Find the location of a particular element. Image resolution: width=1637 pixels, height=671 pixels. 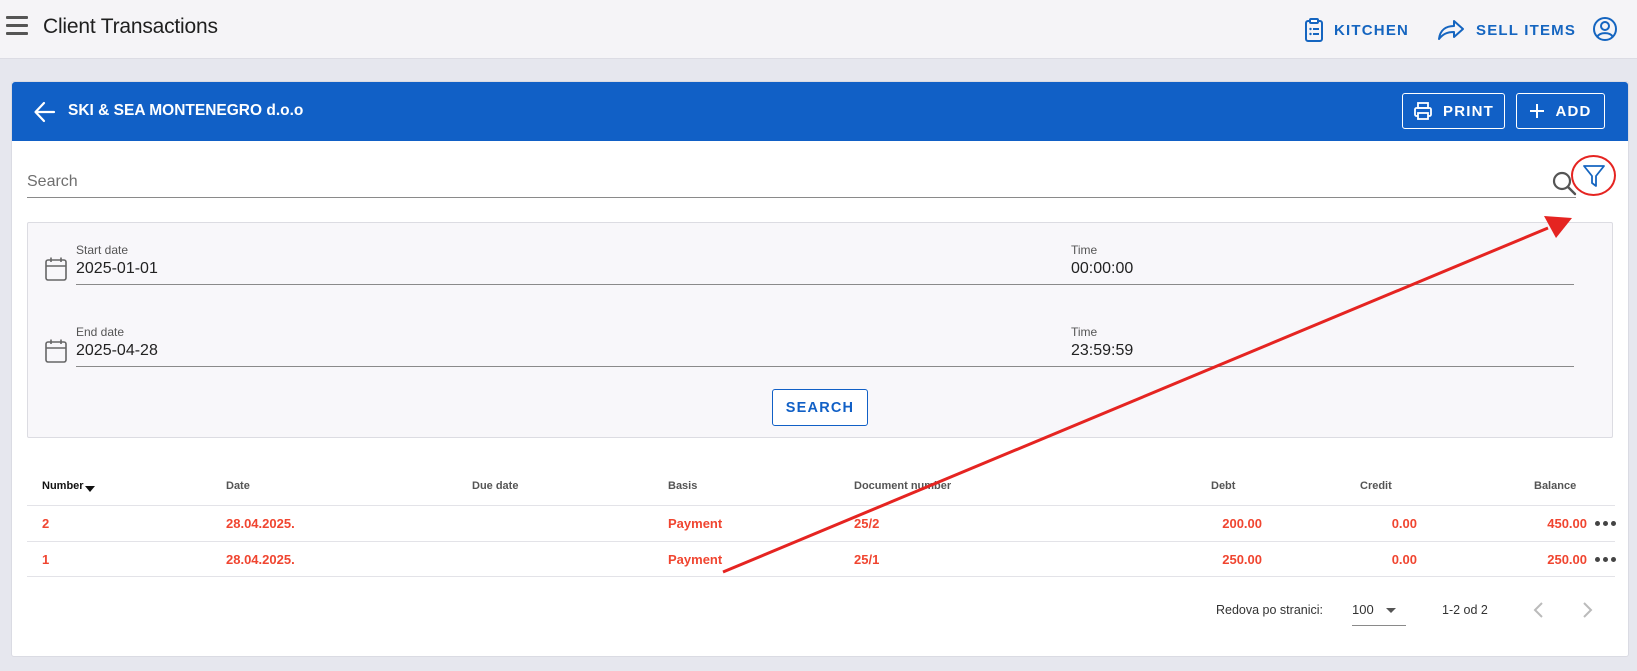

column-header-debt: Debt is located at coordinates (1223, 486).